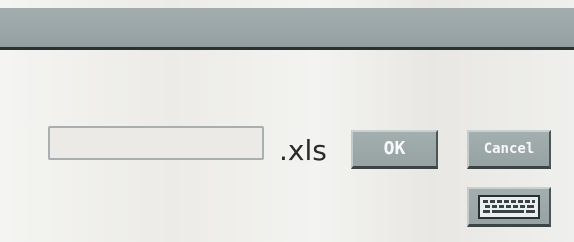 Image resolution: width=574 pixels, height=242 pixels. I want to click on keyboard-icon, so click(509, 206).